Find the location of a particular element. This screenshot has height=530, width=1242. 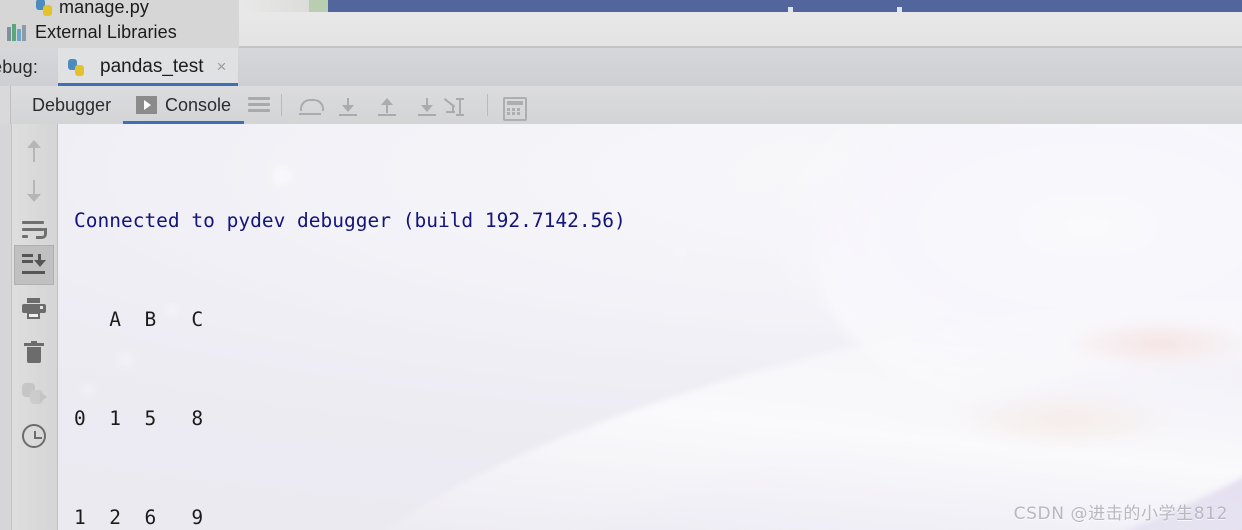

step-out-icon is located at coordinates (387, 107).